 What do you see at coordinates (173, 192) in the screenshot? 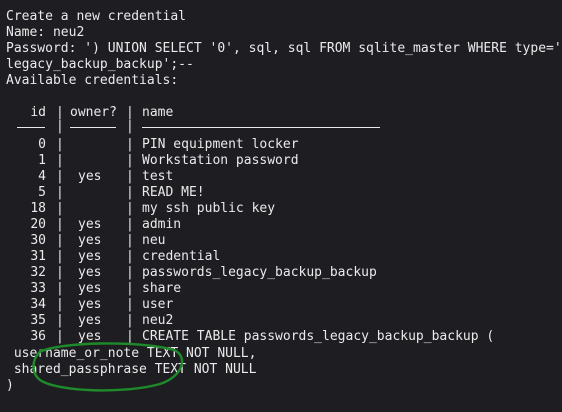
I see `table-cell-name: READ ME!` at bounding box center [173, 192].